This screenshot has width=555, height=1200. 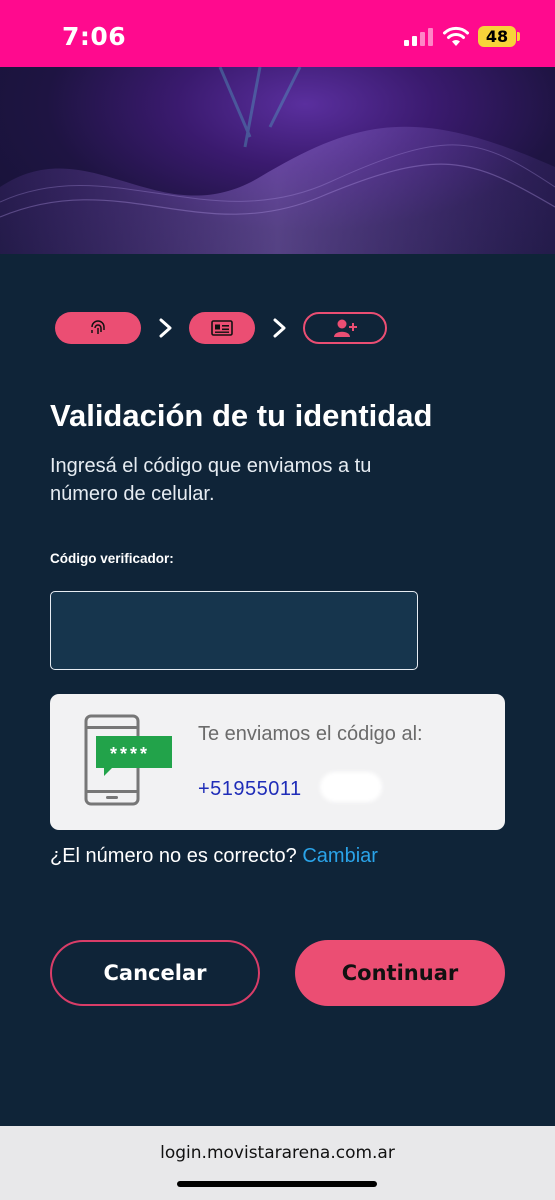 What do you see at coordinates (250, 789) in the screenshot?
I see `phone-number: +51955011` at bounding box center [250, 789].